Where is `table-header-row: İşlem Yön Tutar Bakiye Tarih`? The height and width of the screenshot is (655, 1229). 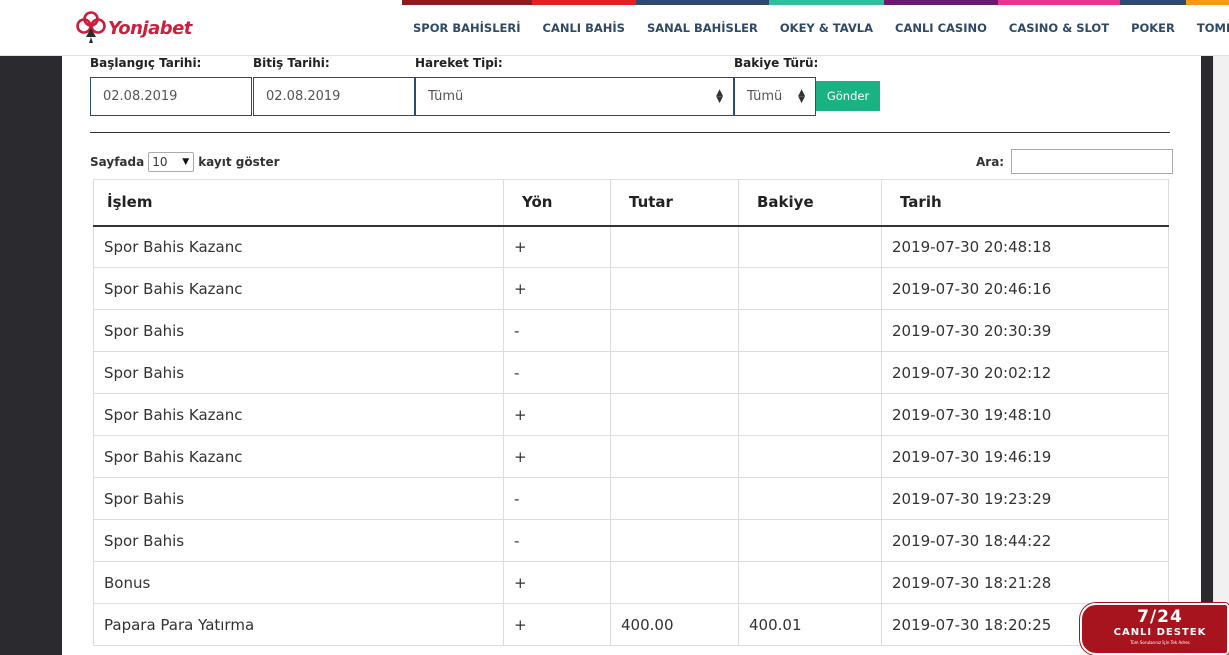
table-header-row: İşlem Yön Tutar Bakiye Tarih is located at coordinates (631, 203).